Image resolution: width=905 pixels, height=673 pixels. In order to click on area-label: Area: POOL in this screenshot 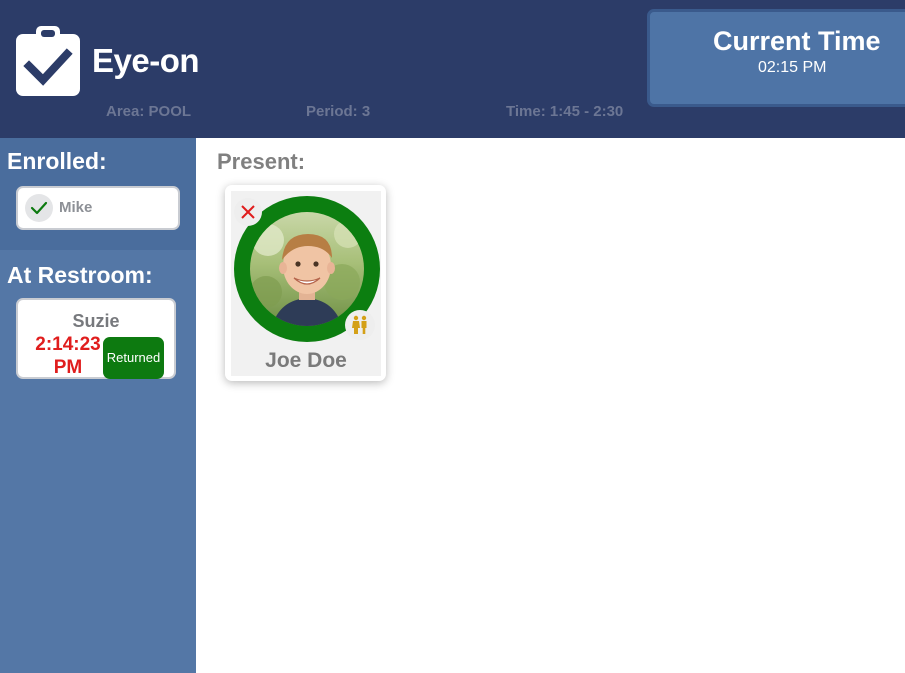, I will do `click(149, 111)`.